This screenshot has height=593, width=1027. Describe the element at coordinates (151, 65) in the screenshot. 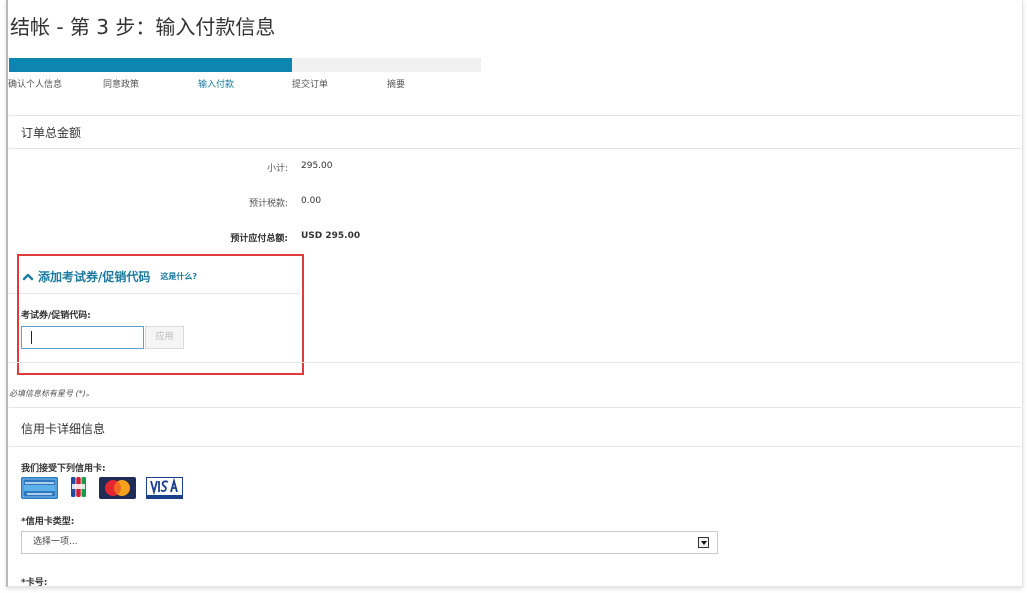

I see `progress-fill` at that location.